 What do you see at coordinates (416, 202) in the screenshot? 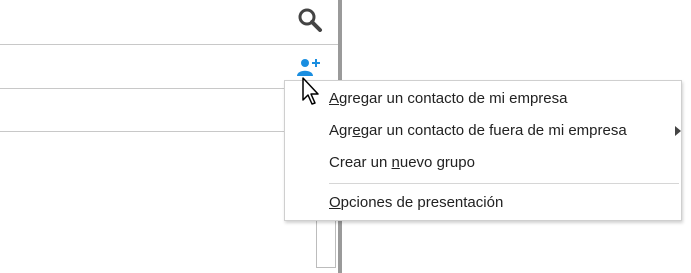
I see `menu-item-label: Opciones de presentación` at bounding box center [416, 202].